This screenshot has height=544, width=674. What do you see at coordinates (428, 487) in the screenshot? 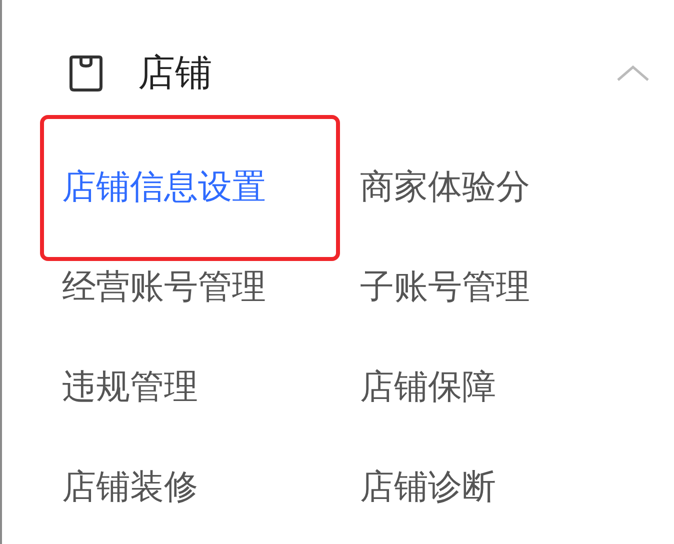
I see `menu-link: 店铺诊断` at bounding box center [428, 487].